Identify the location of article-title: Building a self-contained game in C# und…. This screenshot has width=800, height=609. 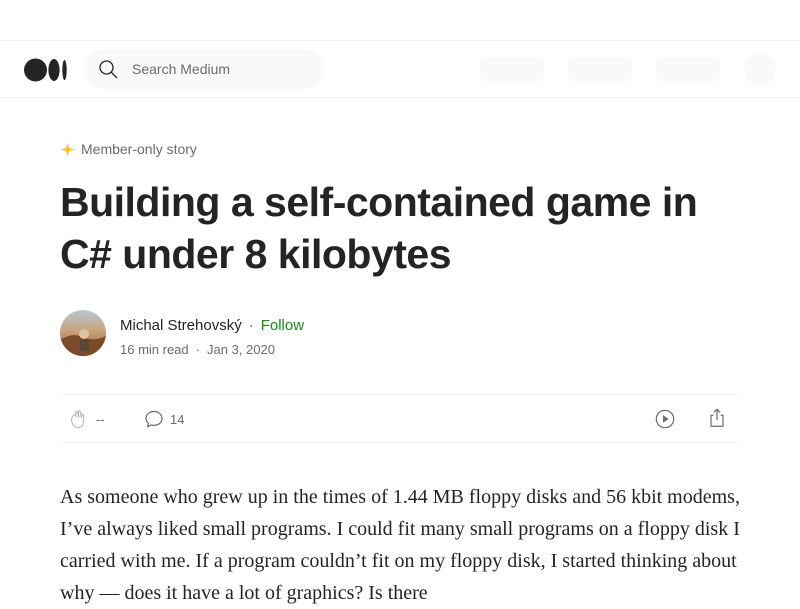
(379, 228).